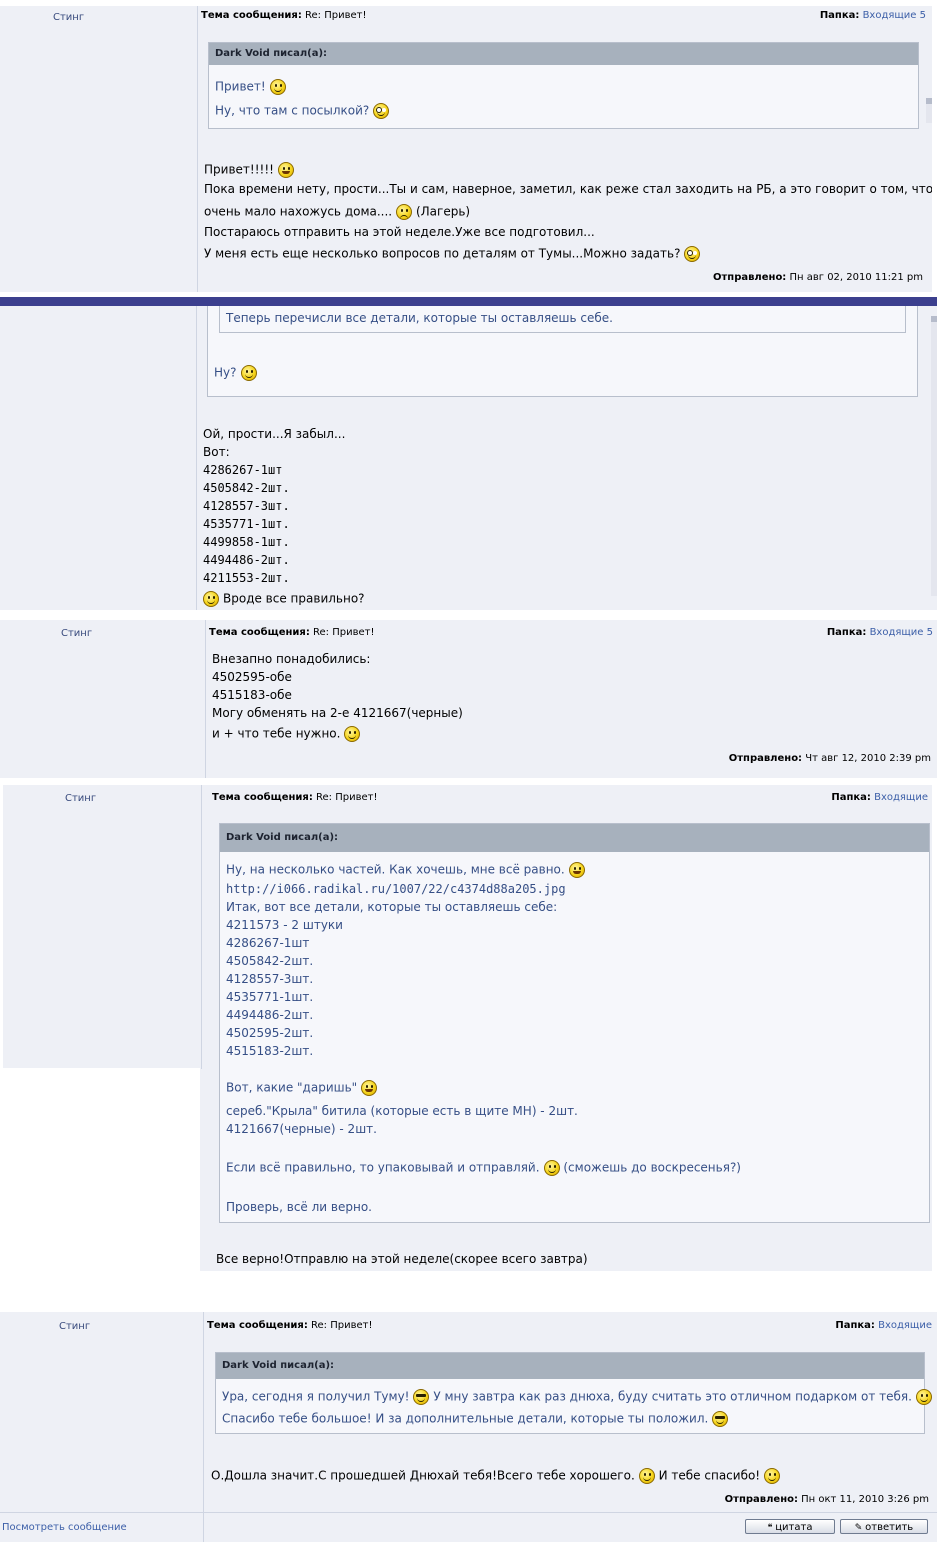 The width and height of the screenshot is (937, 1549). I want to click on reply-button: ✎ ответить, so click(884, 1526).